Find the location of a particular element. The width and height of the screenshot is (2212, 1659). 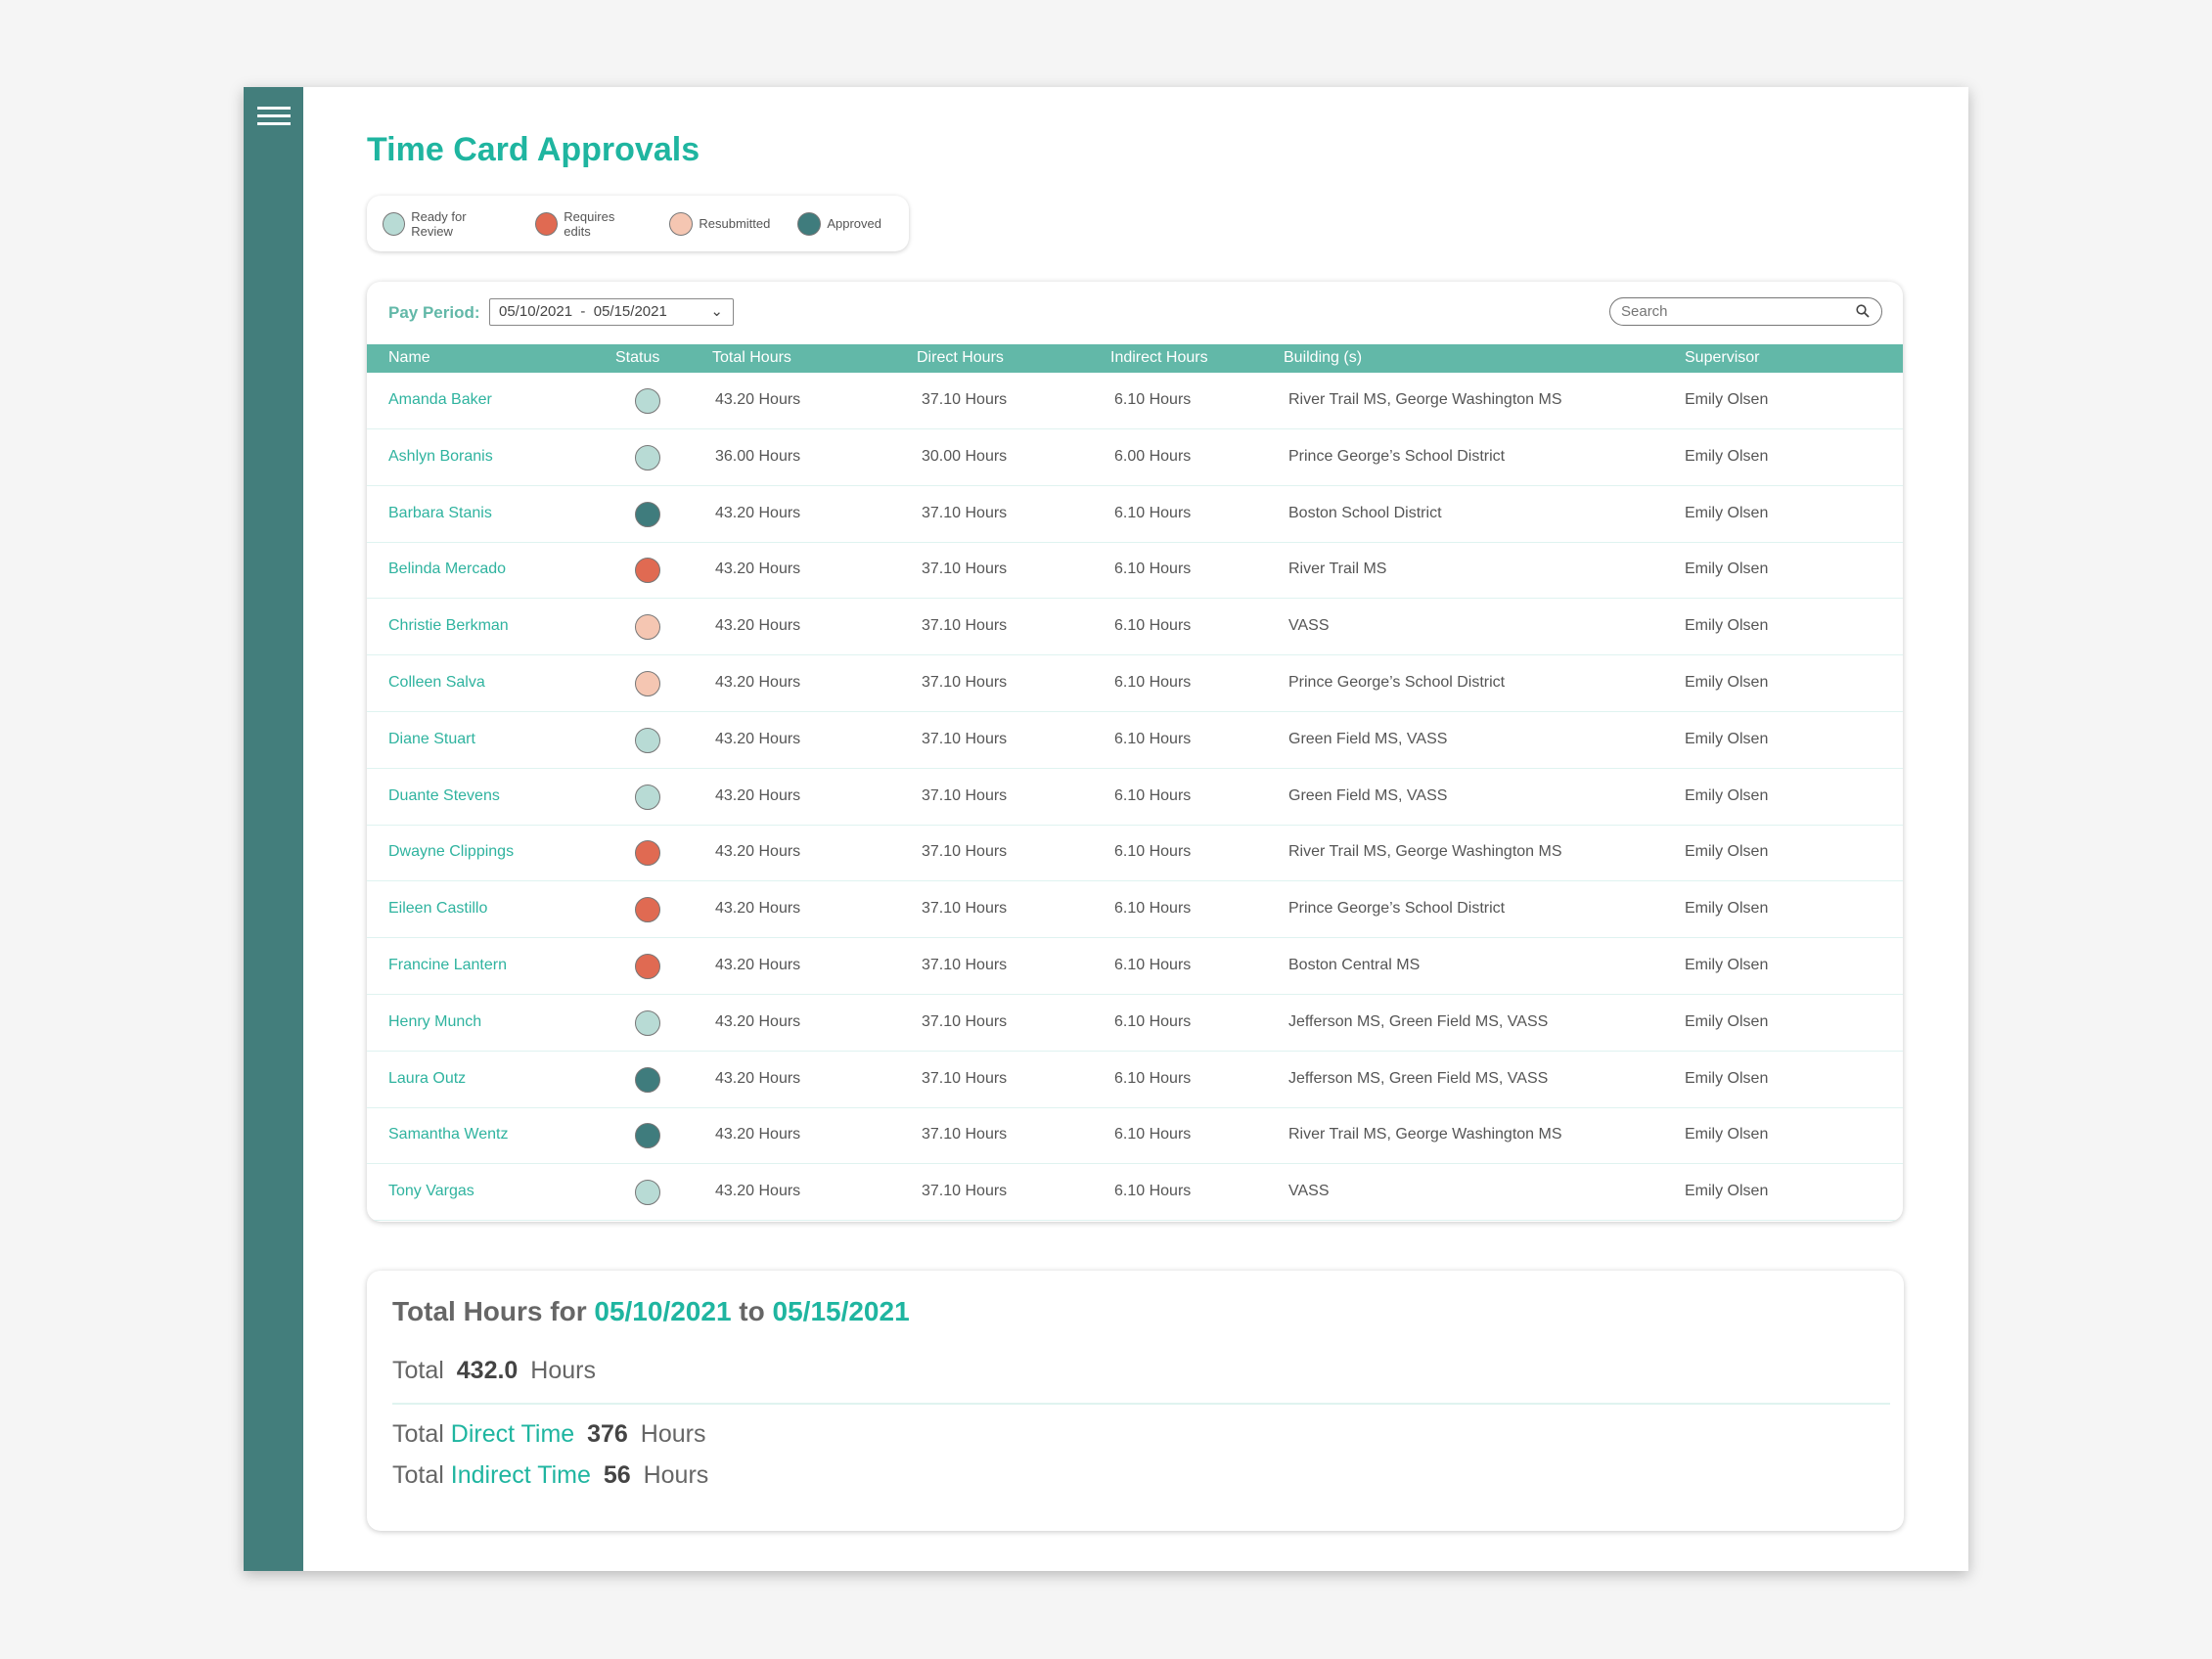

employee-name-link: Colleen Salva is located at coordinates (436, 683).